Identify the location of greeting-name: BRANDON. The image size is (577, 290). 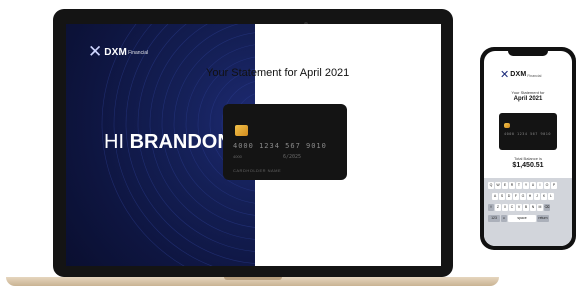
(180, 142).